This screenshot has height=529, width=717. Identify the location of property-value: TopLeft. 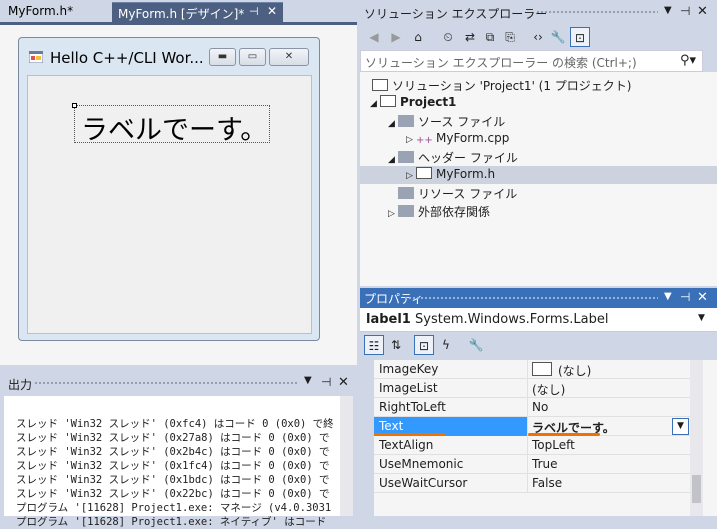
(553, 445).